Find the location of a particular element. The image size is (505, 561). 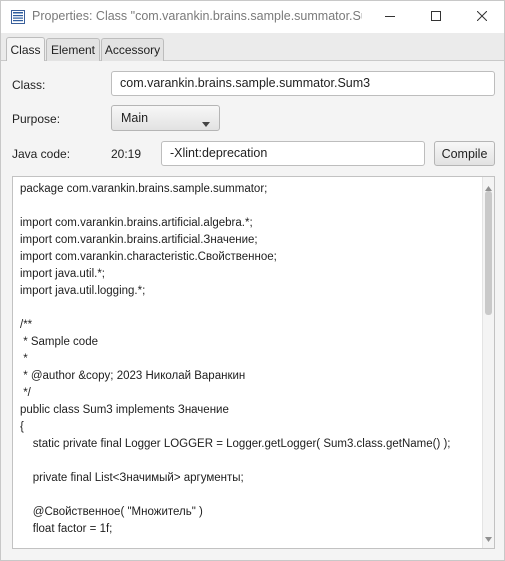

close-button is located at coordinates (482, 17).